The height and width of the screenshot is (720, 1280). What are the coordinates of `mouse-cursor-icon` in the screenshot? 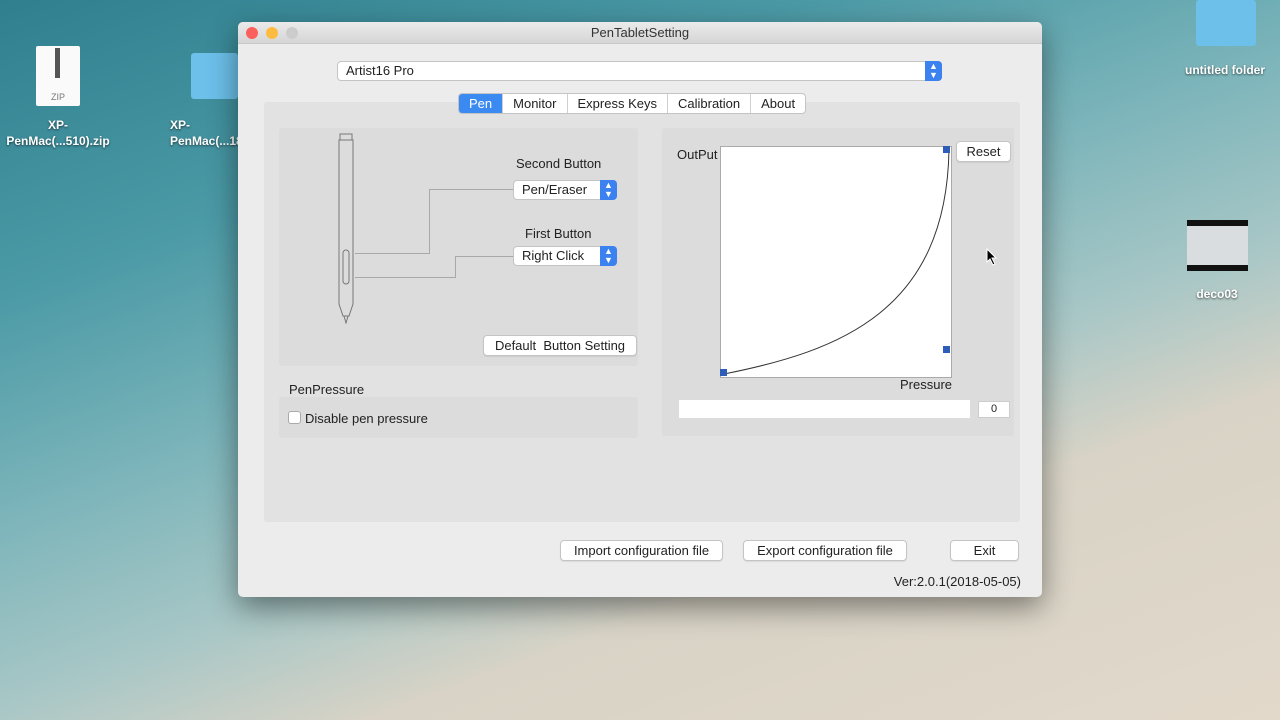 It's located at (992, 257).